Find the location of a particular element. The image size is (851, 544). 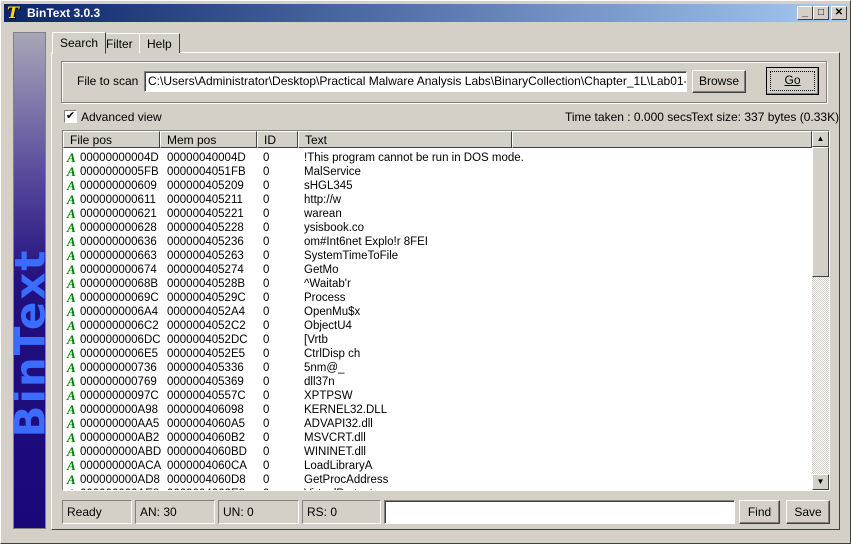

table-row: A 000000000611 000000405211 0 http://w is located at coordinates (437, 200).